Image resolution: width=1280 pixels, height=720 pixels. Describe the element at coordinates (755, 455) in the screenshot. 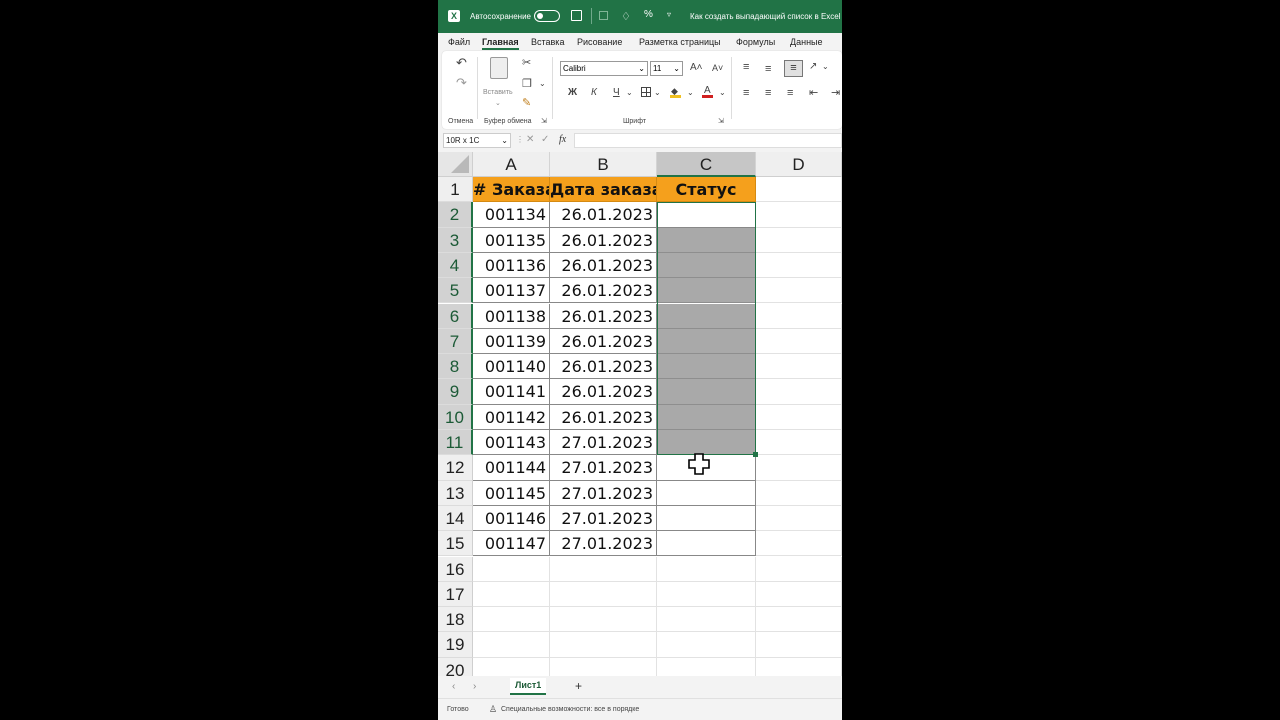

I see `fill-handle` at that location.